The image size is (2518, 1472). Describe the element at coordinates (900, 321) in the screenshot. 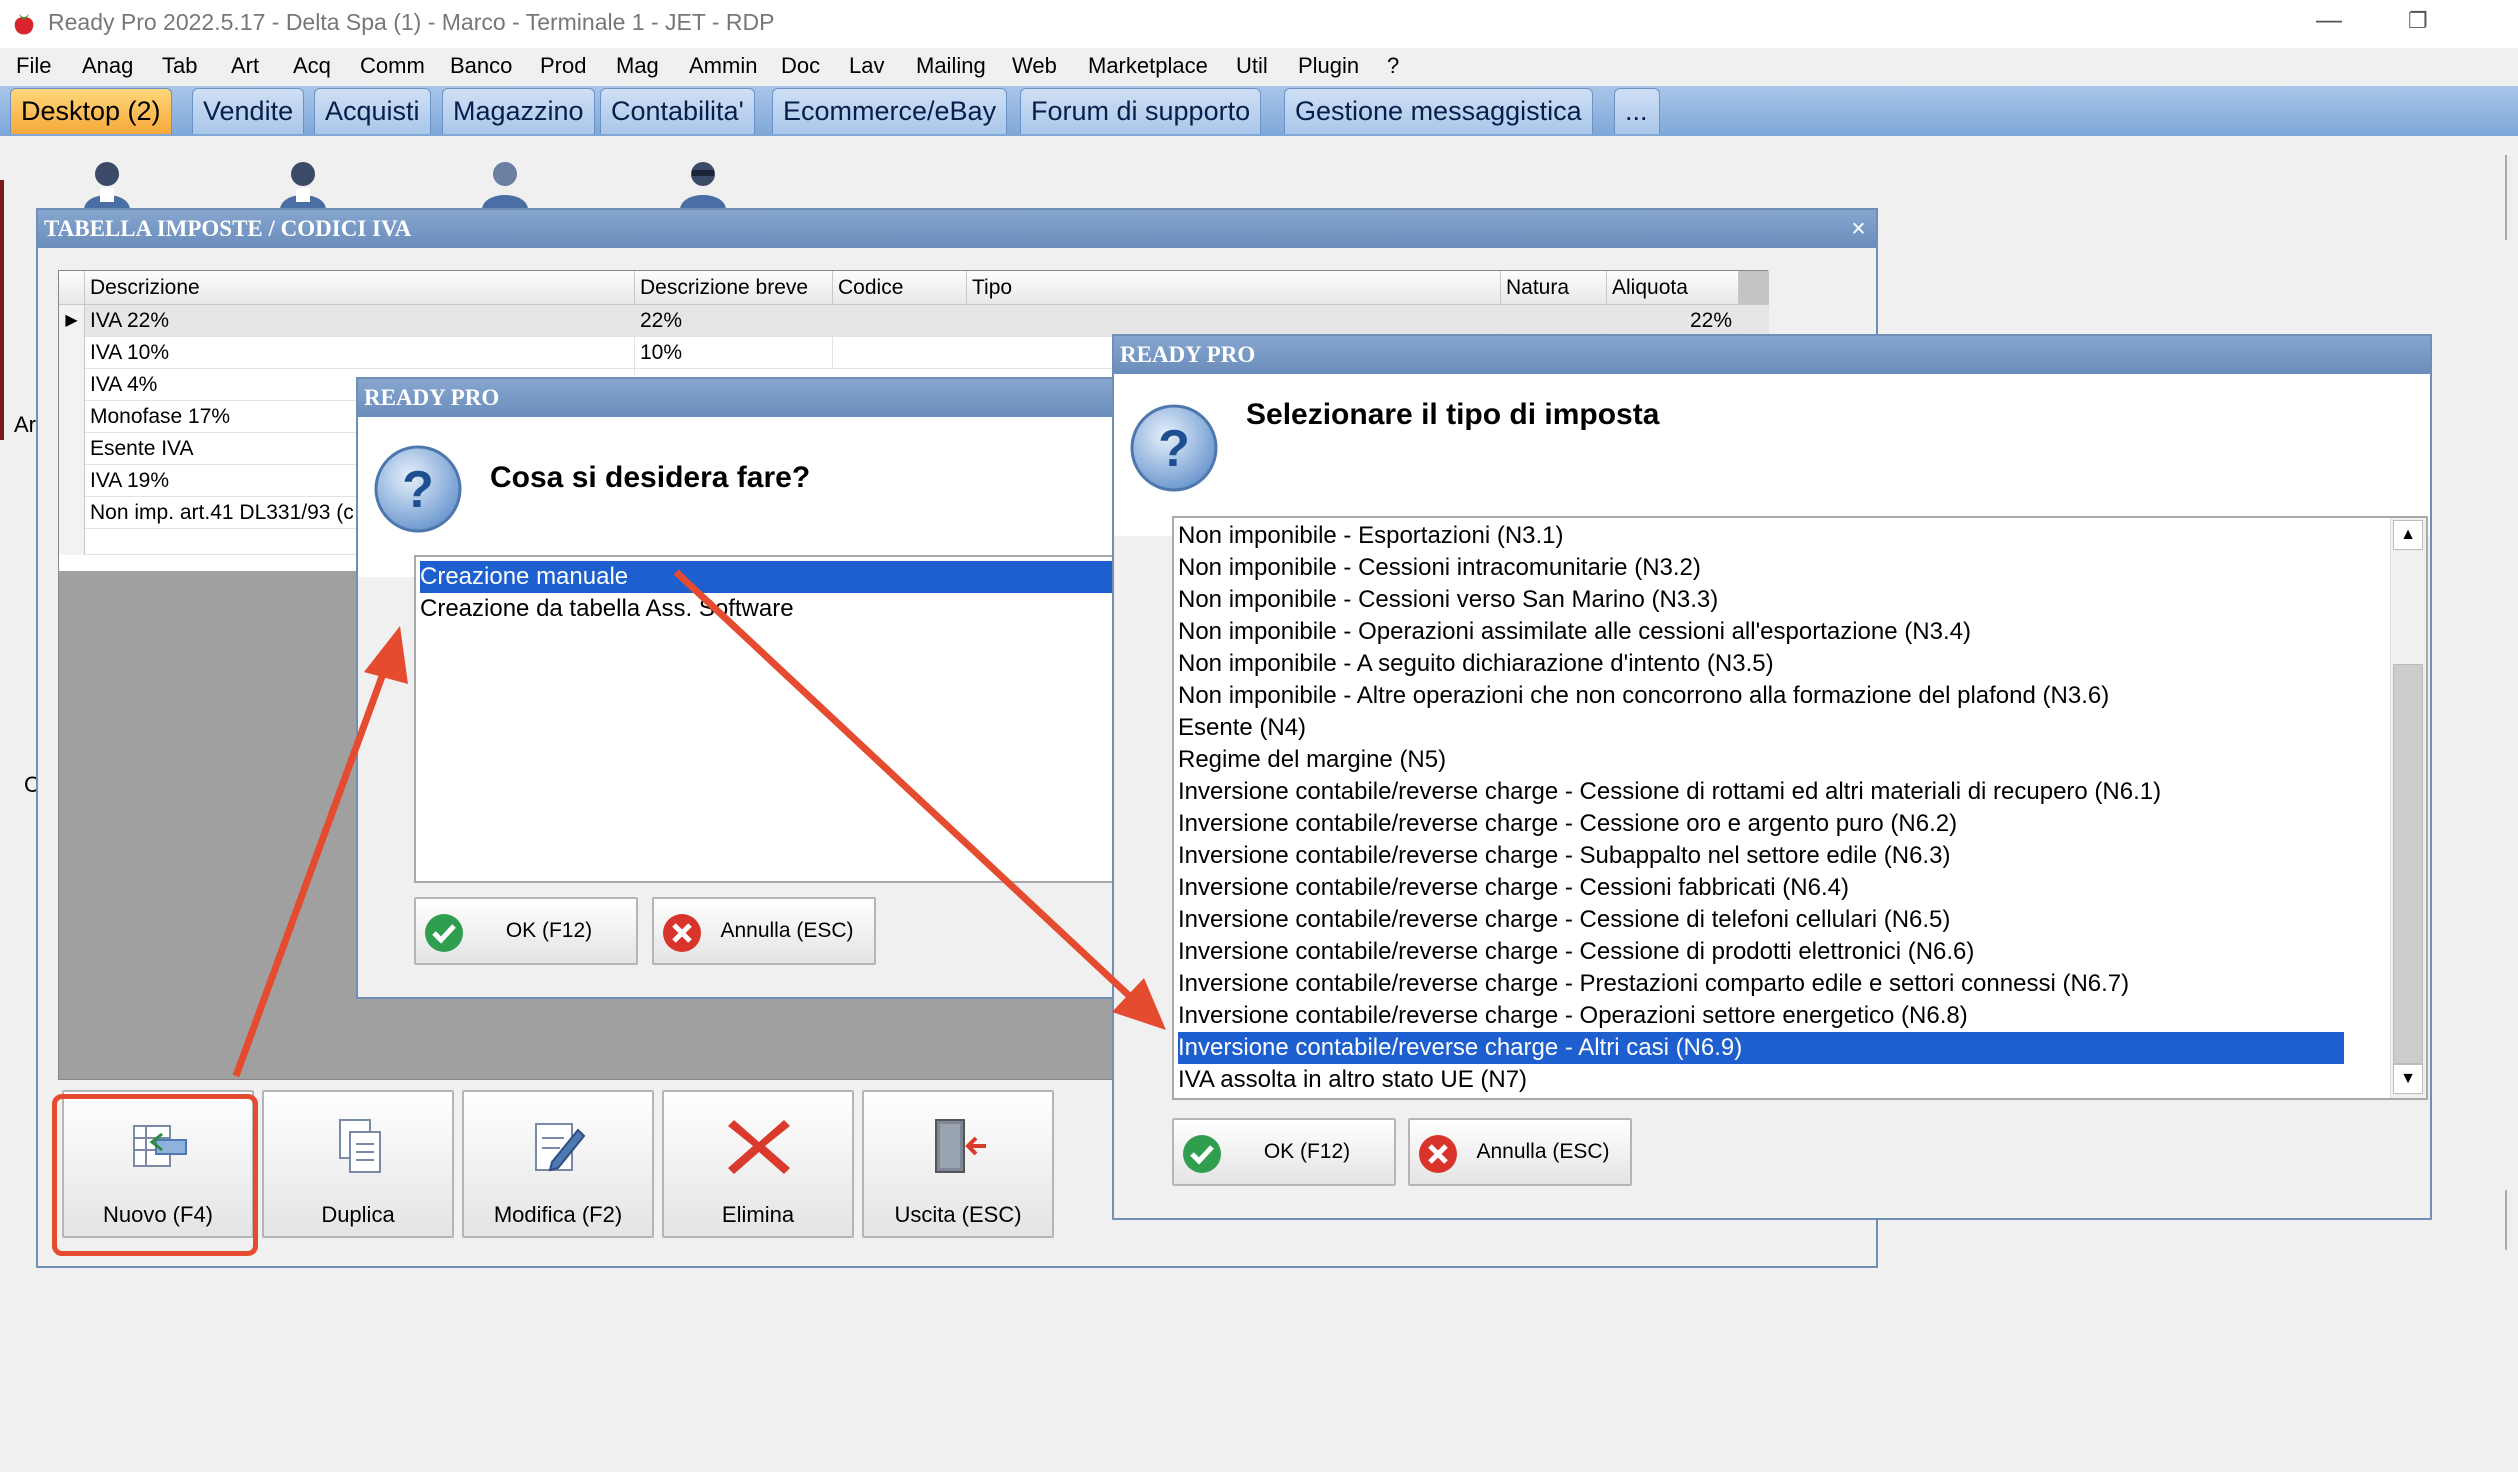

I see `cell-codice` at that location.